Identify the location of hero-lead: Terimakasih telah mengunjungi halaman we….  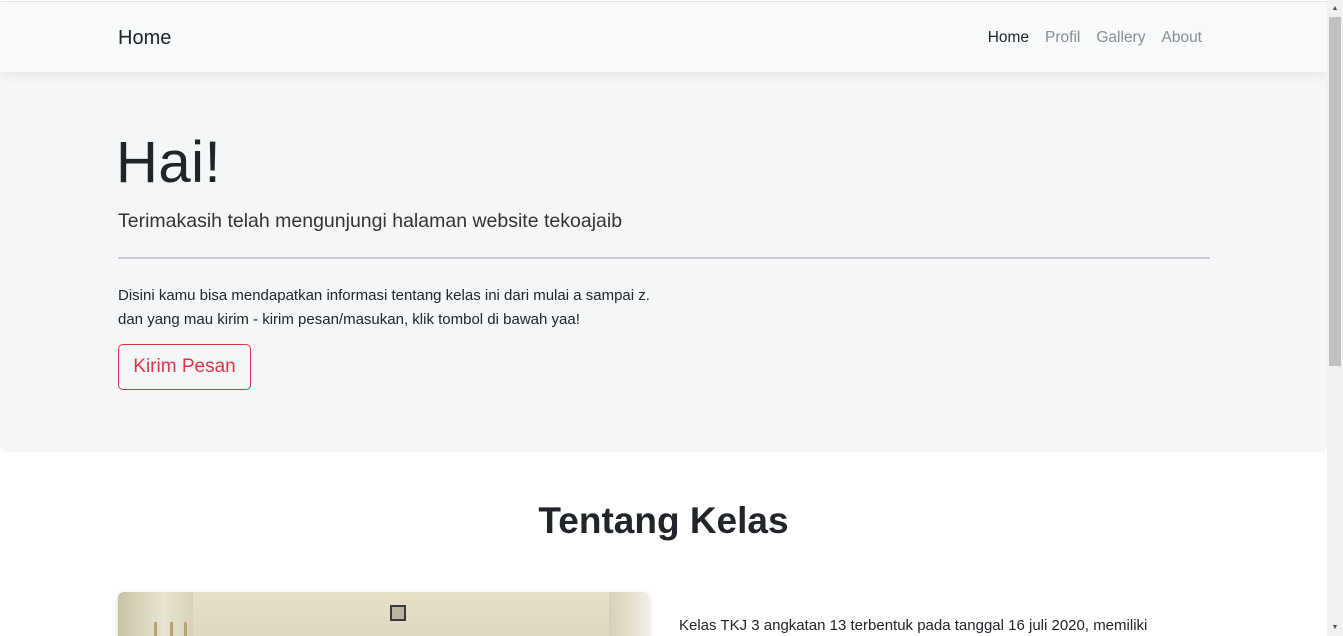
(370, 221).